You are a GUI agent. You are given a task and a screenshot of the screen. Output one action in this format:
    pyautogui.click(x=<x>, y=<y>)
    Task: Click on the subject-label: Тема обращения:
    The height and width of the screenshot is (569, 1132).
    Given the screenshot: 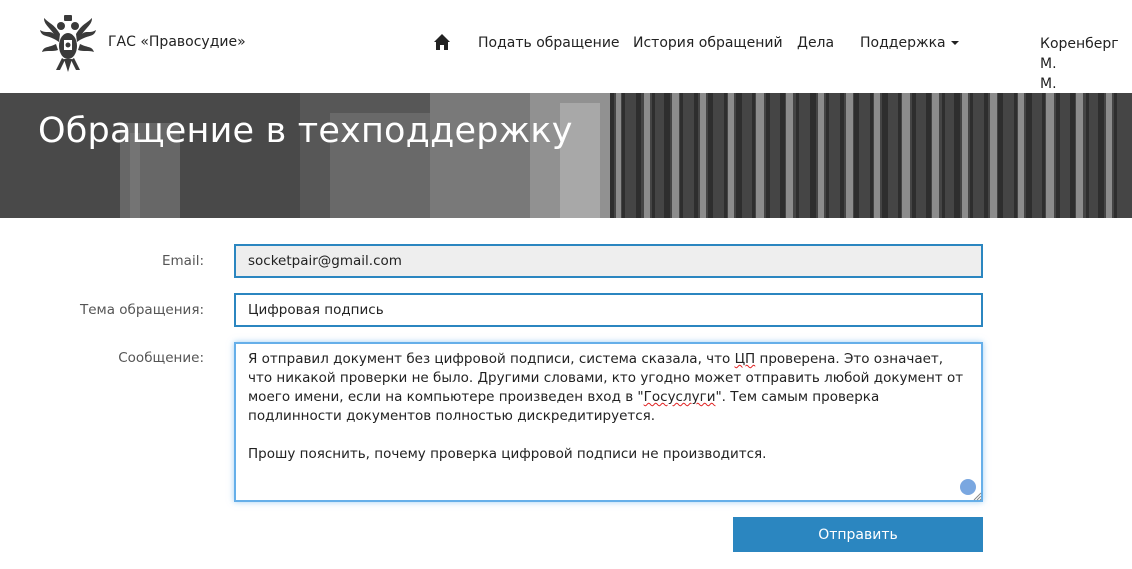 What is the action you would take?
    pyautogui.click(x=141, y=310)
    